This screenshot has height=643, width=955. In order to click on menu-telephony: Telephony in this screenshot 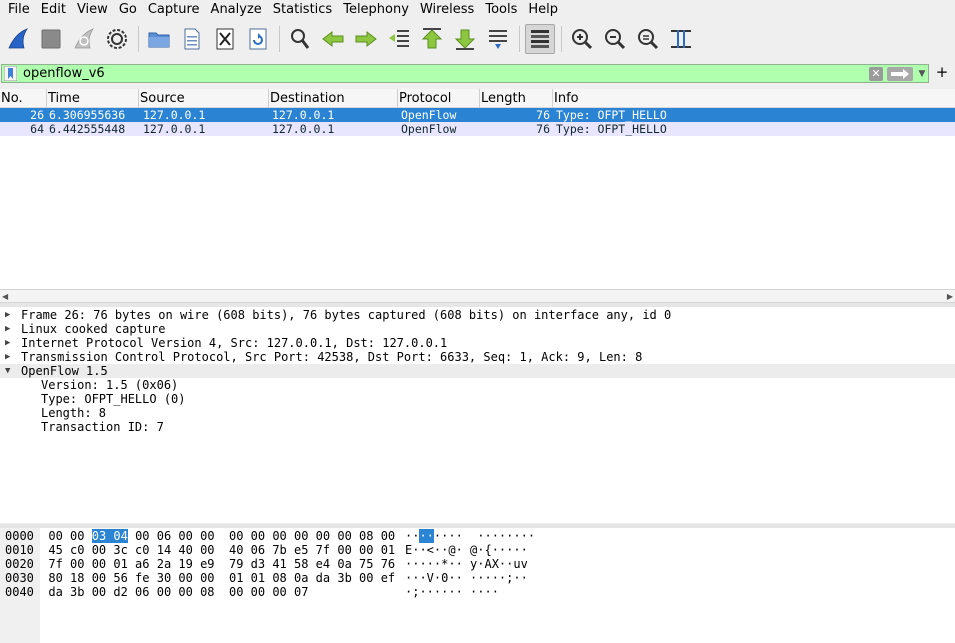, I will do `click(376, 10)`.